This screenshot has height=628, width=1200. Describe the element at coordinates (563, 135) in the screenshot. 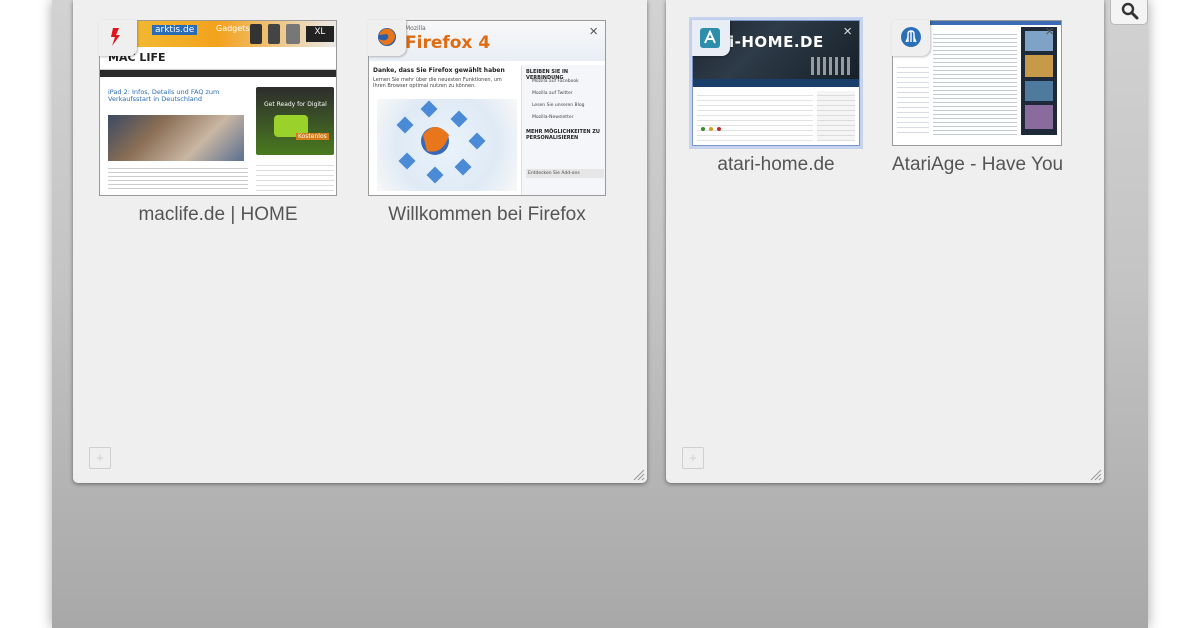

I see `firefox-side-heading-2: MEHR MÖGLICHKEITEN ZU PERSONALISIEREN` at that location.